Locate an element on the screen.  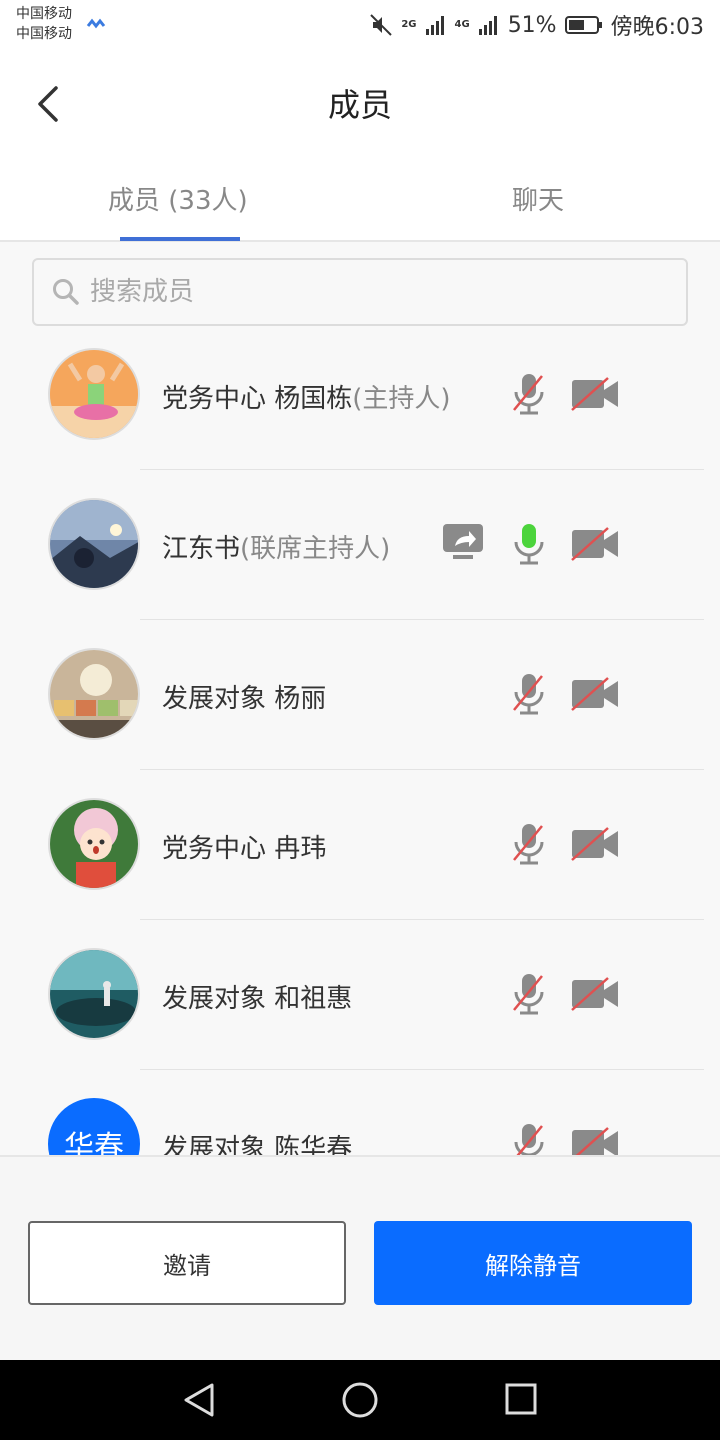
bottom-action-bar: 邀请 解除静音 is located at coordinates (360, 1257).